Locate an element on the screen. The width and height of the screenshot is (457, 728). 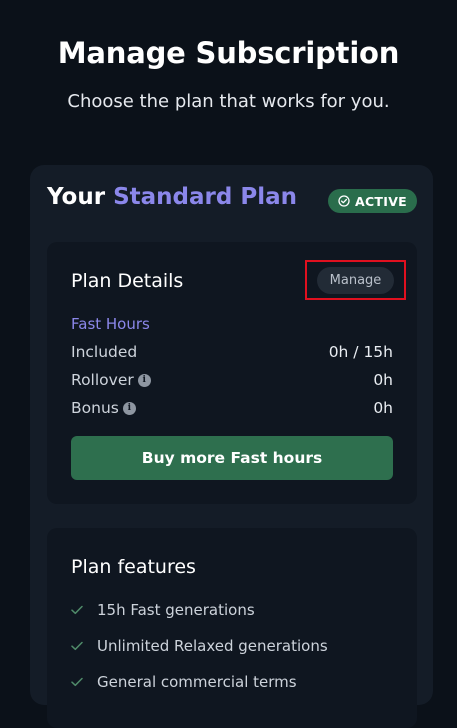
plan-heading: Your Standard Plan is located at coordinates (172, 197).